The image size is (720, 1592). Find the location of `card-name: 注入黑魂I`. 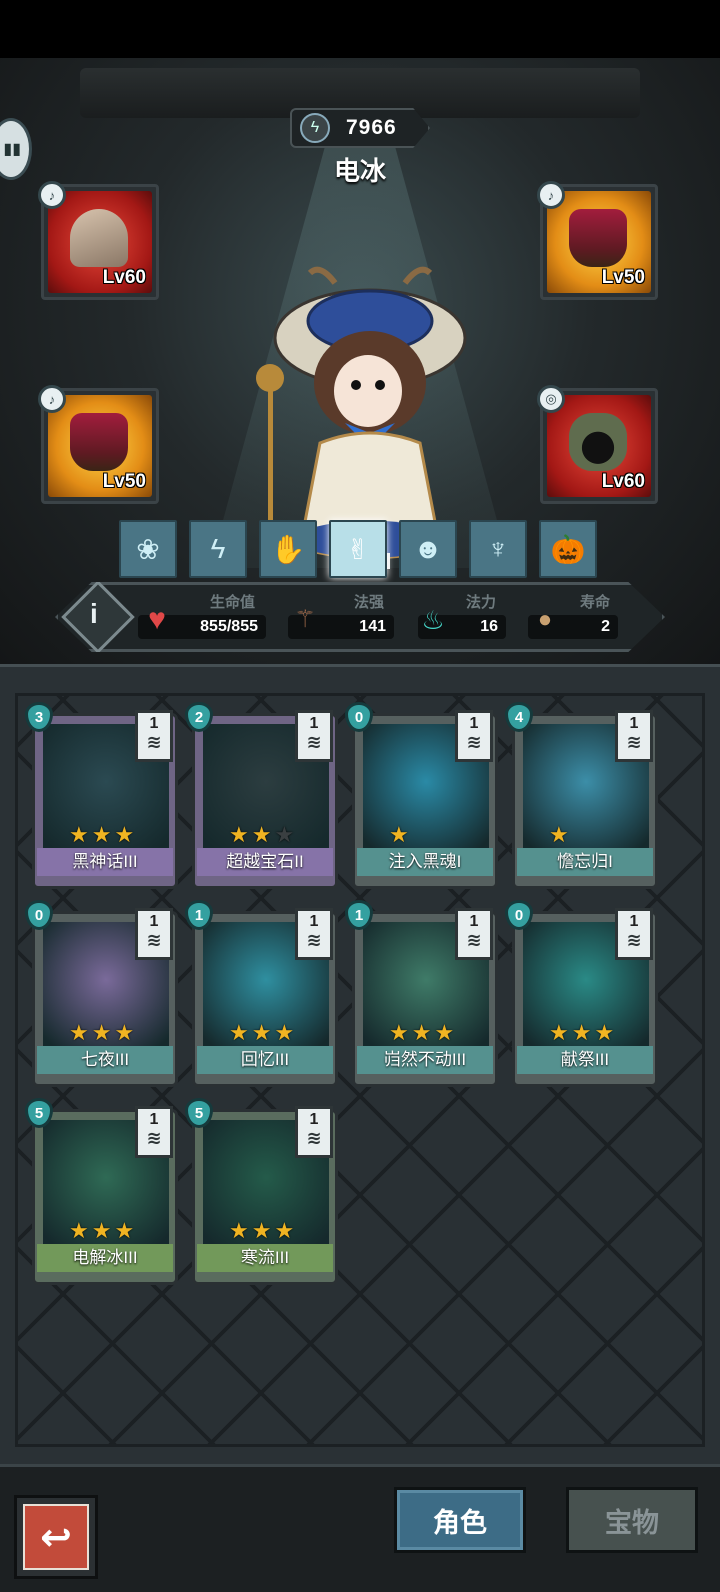

card-name: 注入黑魂I is located at coordinates (425, 862).